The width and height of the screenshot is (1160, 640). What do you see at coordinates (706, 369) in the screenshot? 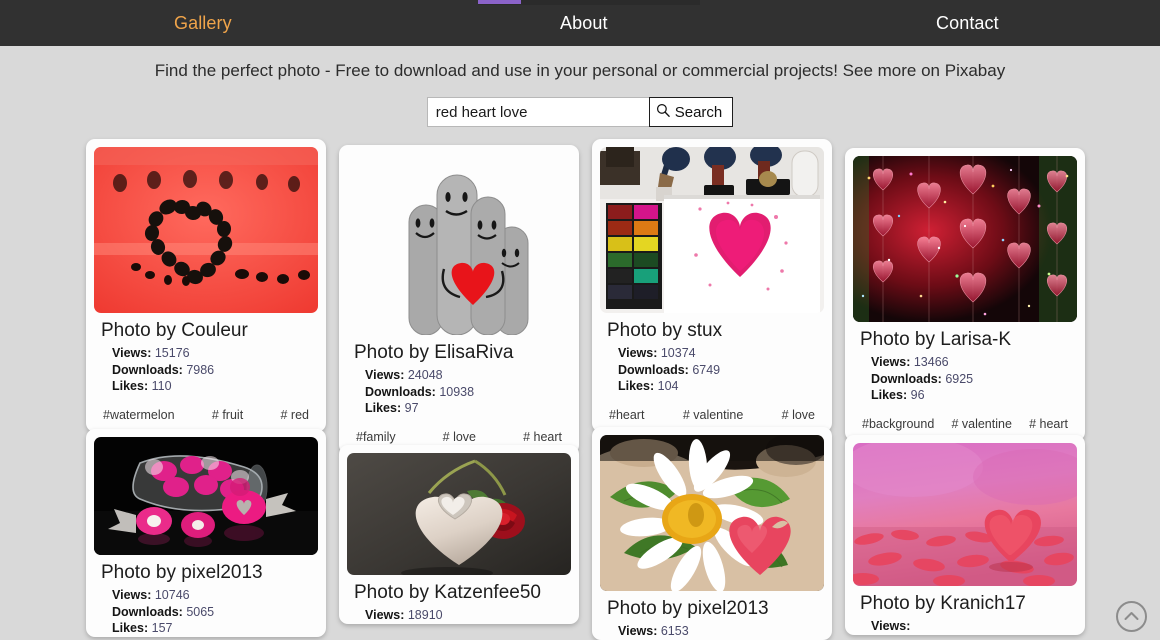
I see `downloads-value: 6749` at bounding box center [706, 369].